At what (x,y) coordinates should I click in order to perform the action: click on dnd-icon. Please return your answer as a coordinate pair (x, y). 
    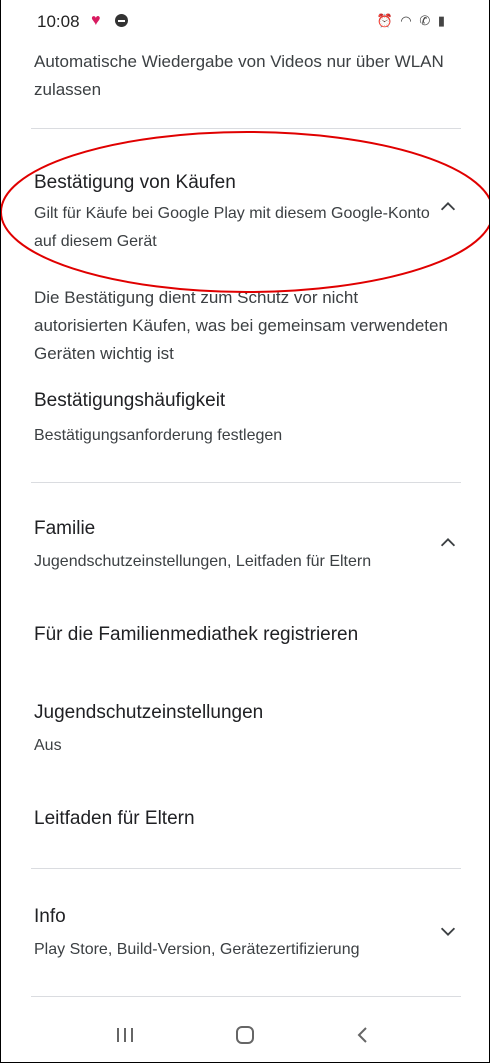
    Looking at the image, I should click on (121, 20).